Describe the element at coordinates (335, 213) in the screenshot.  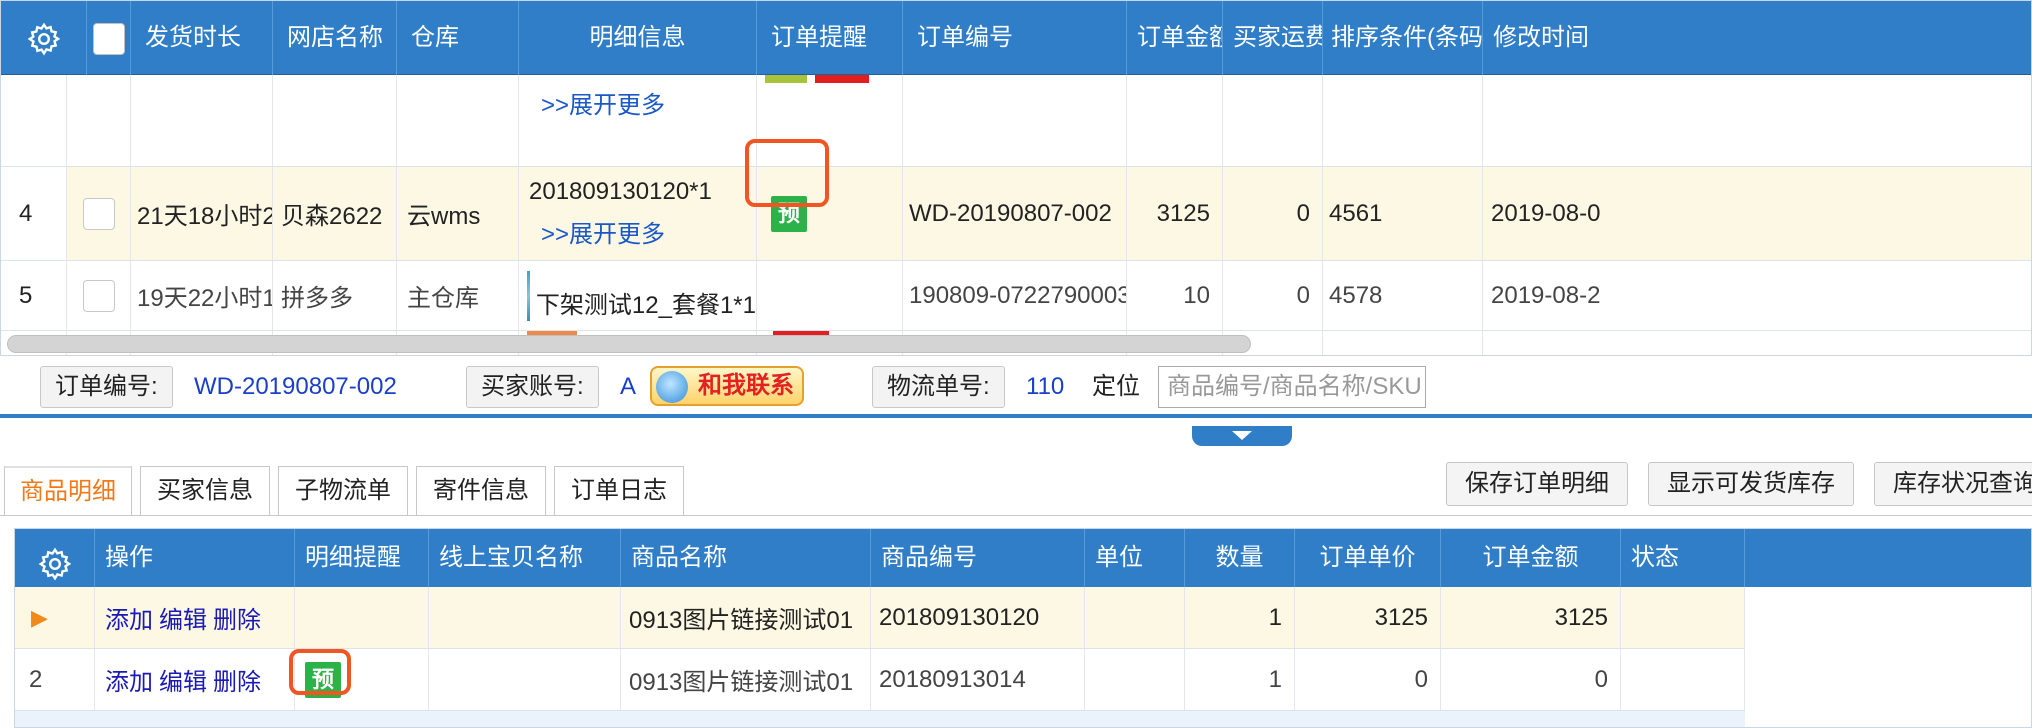
I see `shop-cell: 贝森2622` at that location.